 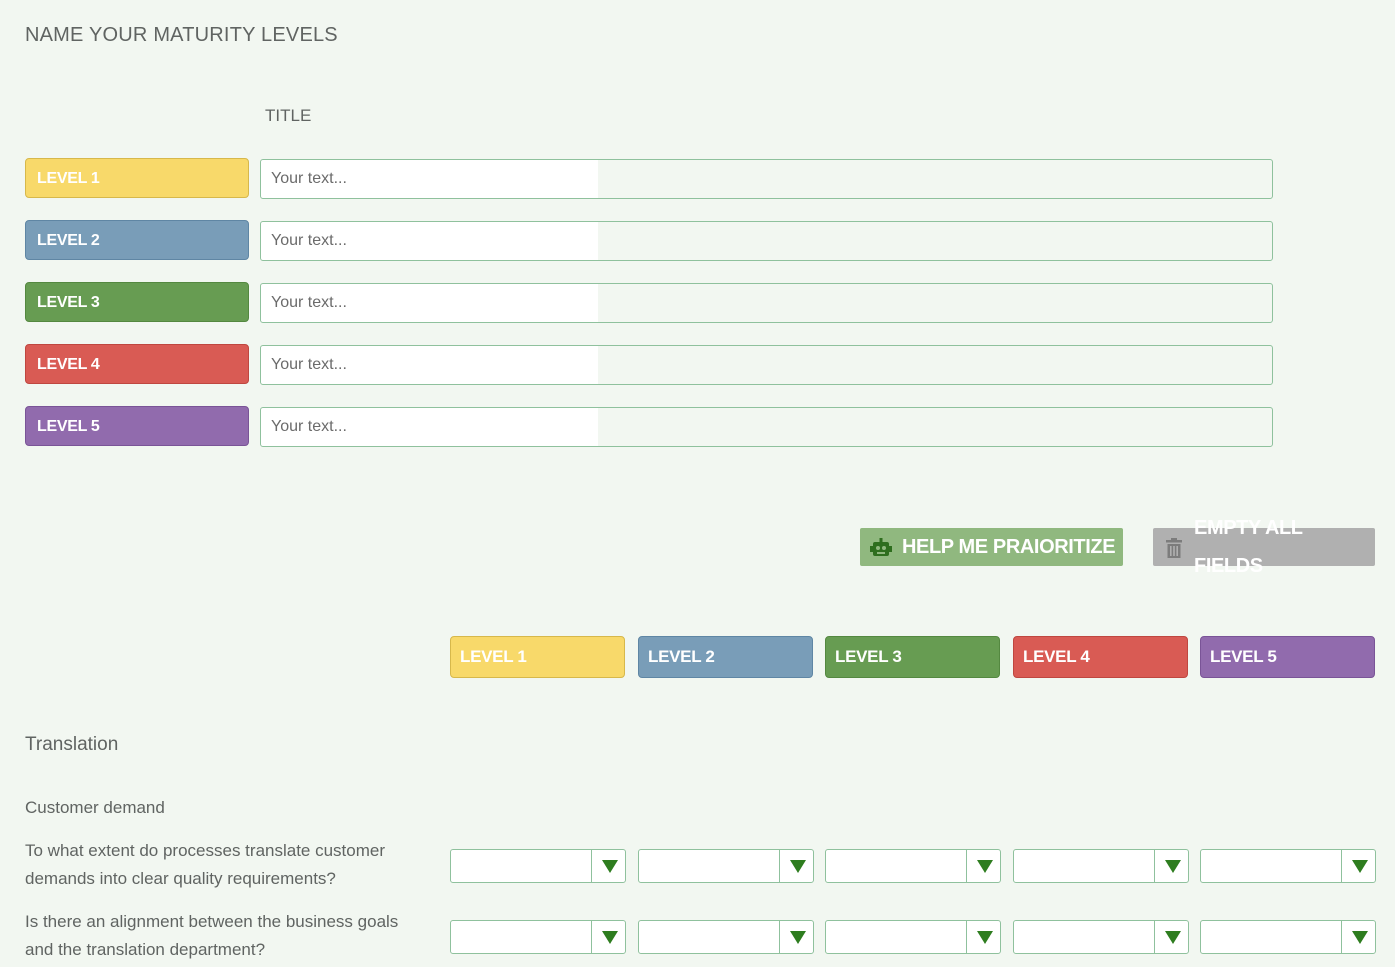 What do you see at coordinates (538, 866) in the screenshot?
I see `question-1-level-1-select` at bounding box center [538, 866].